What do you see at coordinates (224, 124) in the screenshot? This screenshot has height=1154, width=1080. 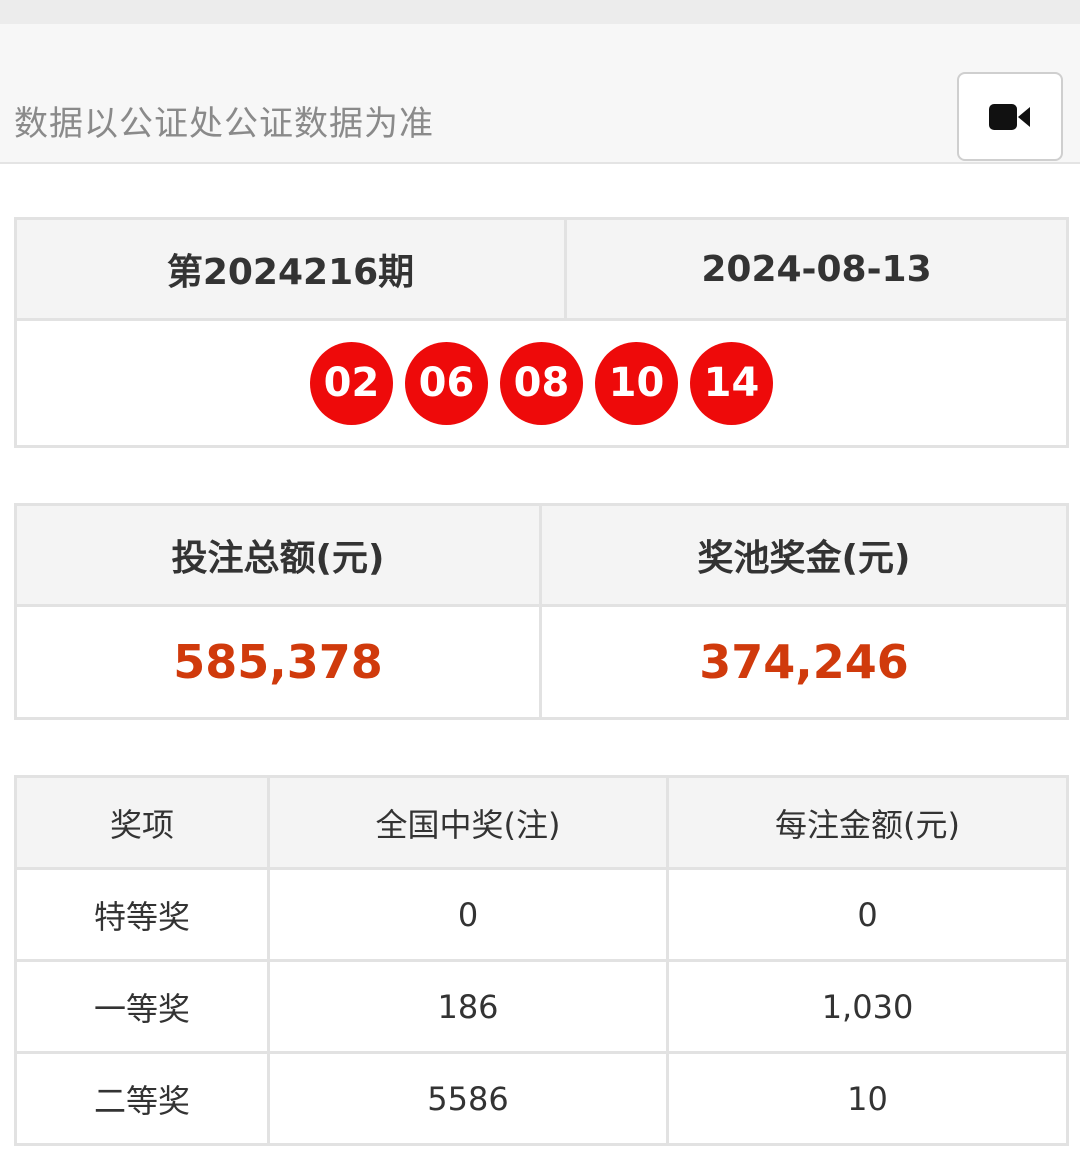 I see `notice-text: 数据以公证处公证数据为准` at bounding box center [224, 124].